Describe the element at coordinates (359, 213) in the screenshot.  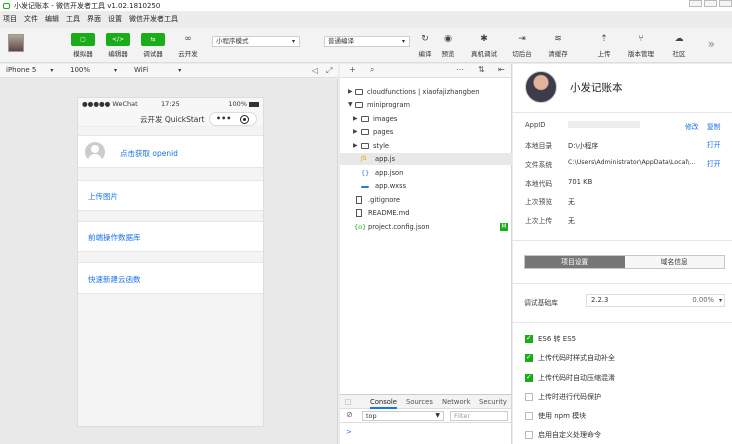
I see `file-icon` at that location.